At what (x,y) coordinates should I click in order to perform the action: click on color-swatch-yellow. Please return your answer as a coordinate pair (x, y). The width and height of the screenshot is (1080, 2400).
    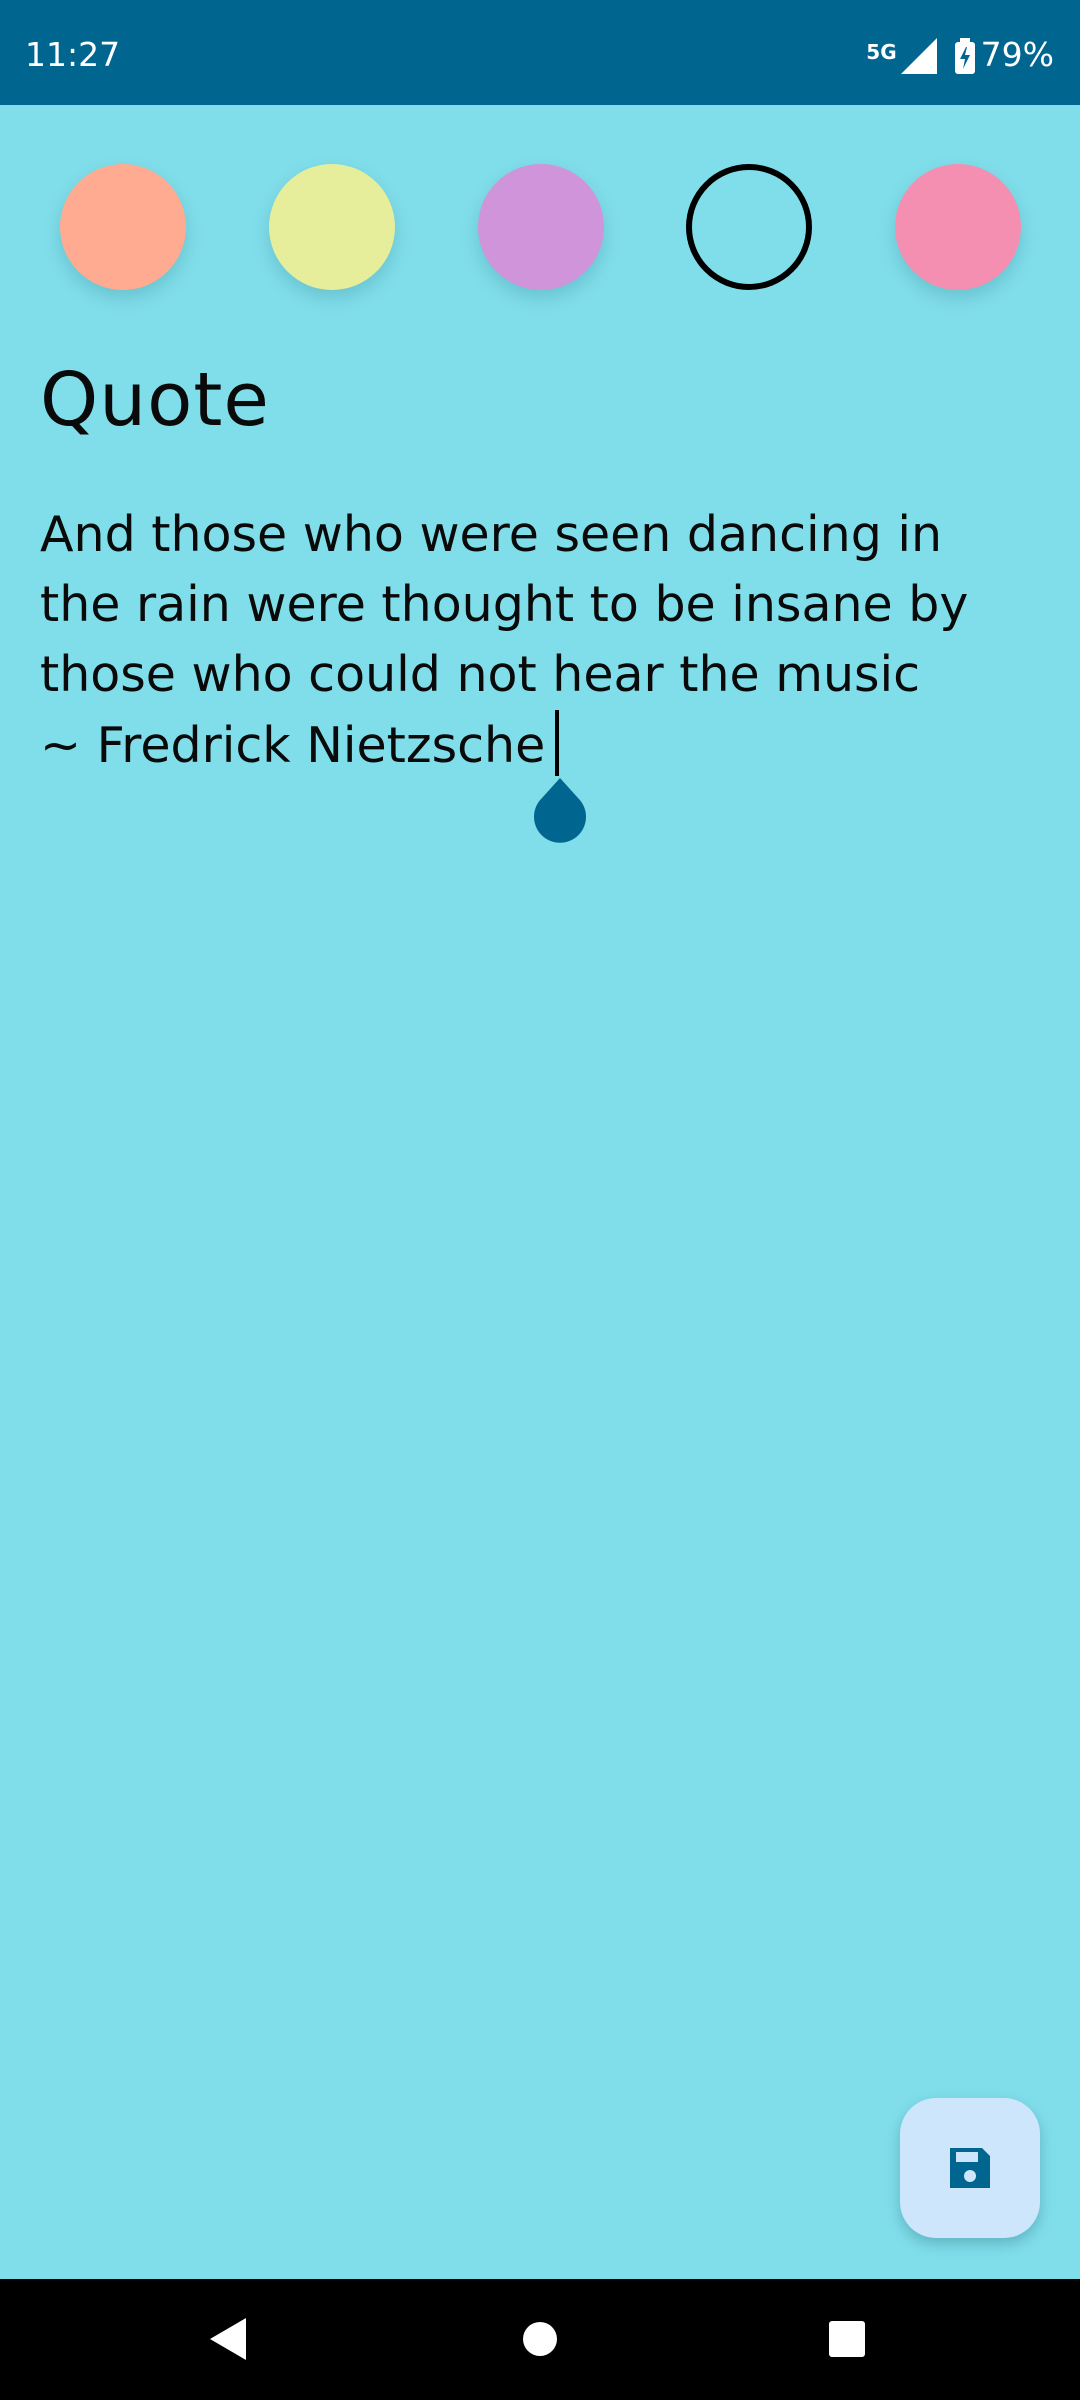
    Looking at the image, I should click on (332, 227).